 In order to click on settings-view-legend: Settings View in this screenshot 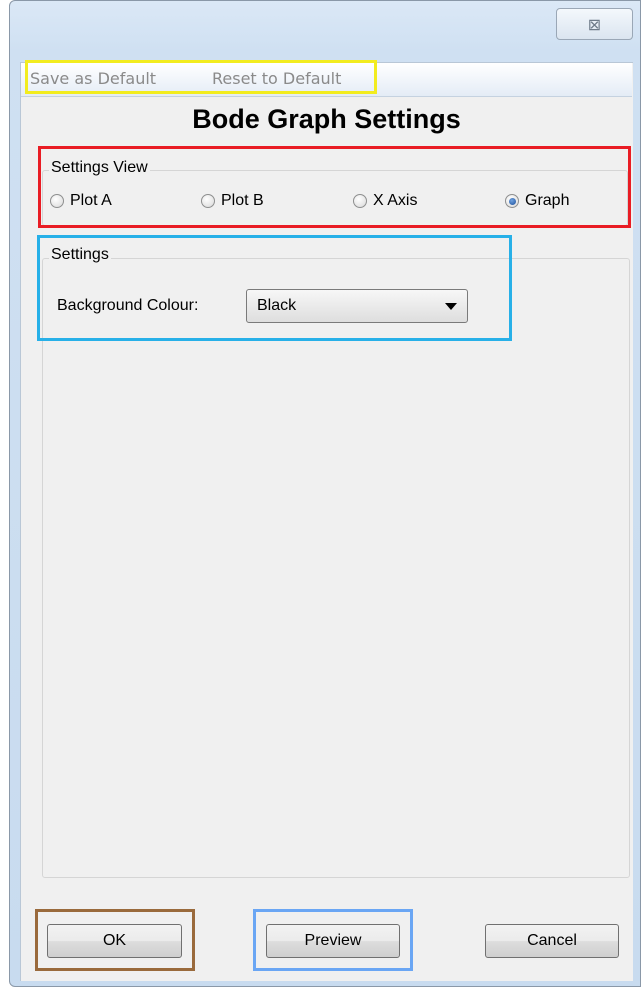, I will do `click(99, 168)`.